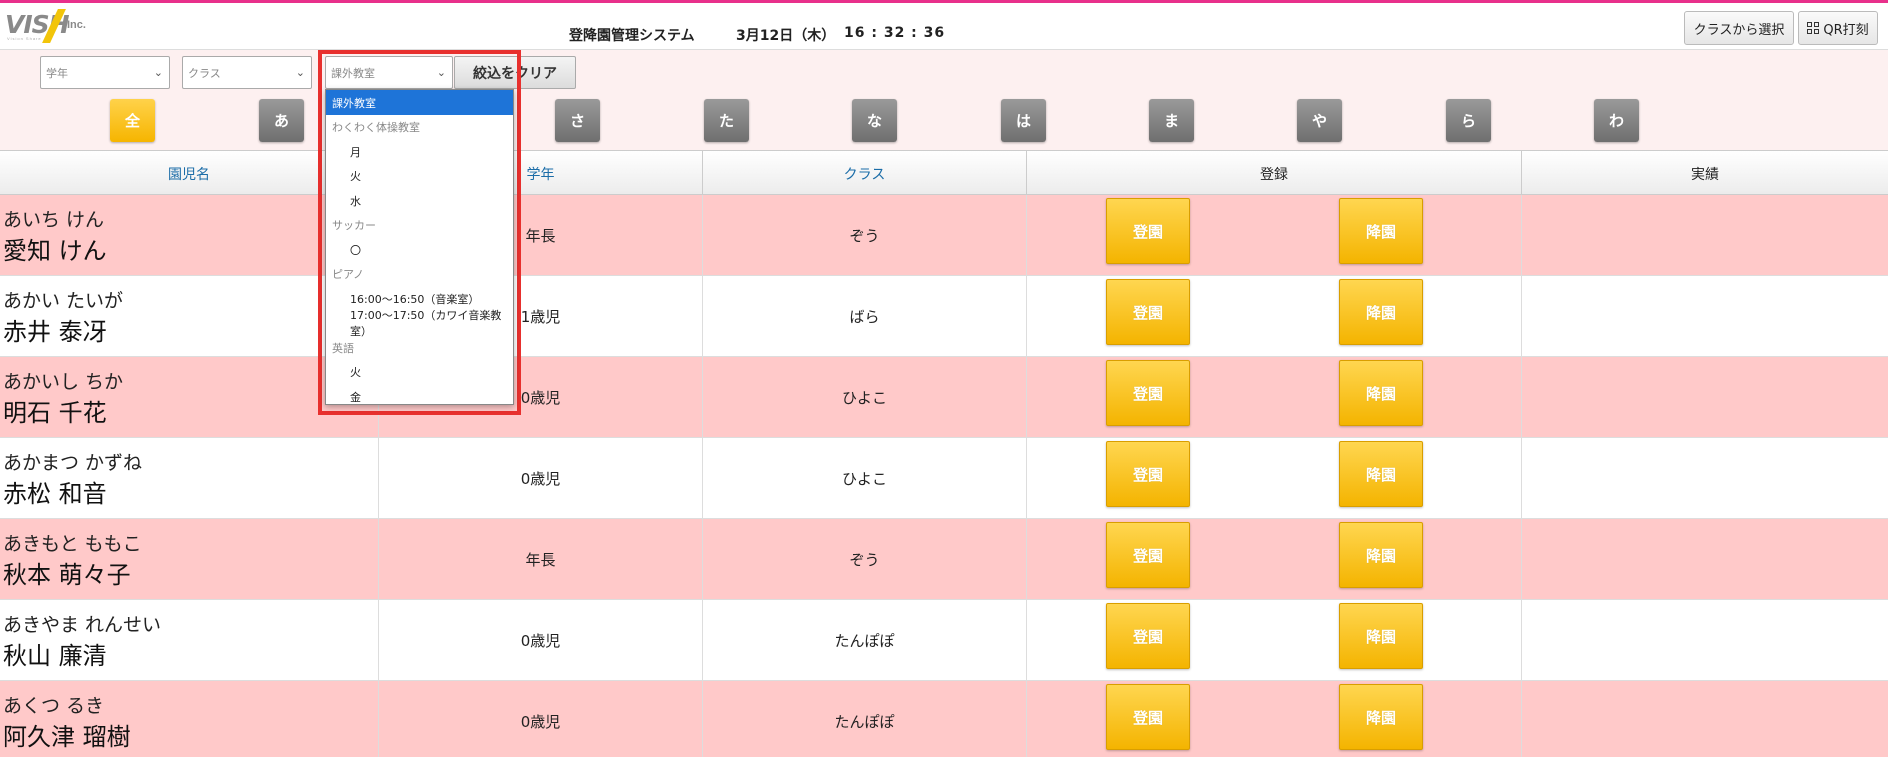  I want to click on kana-filter-ra: ら, so click(1468, 120).